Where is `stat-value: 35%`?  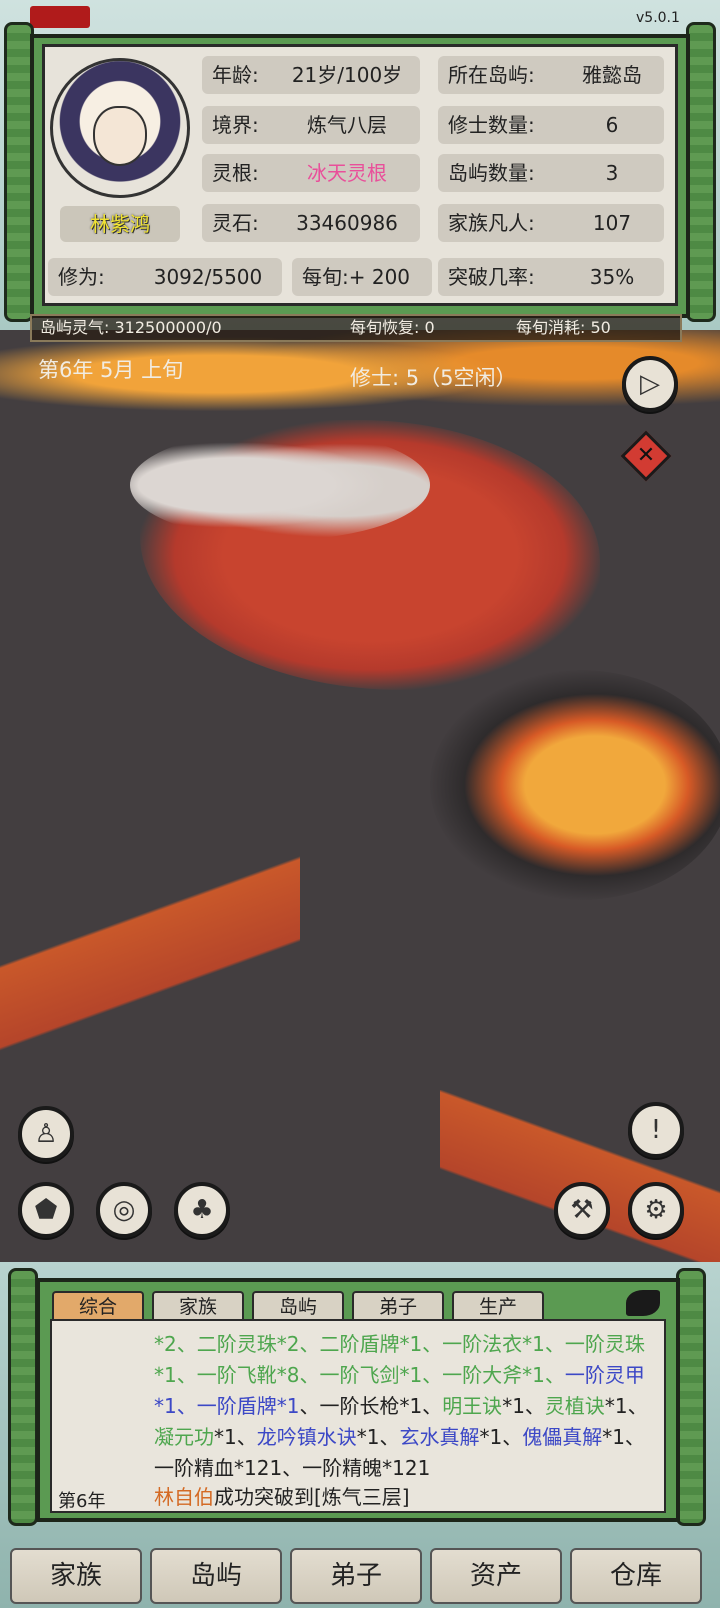 stat-value: 35% is located at coordinates (612, 277).